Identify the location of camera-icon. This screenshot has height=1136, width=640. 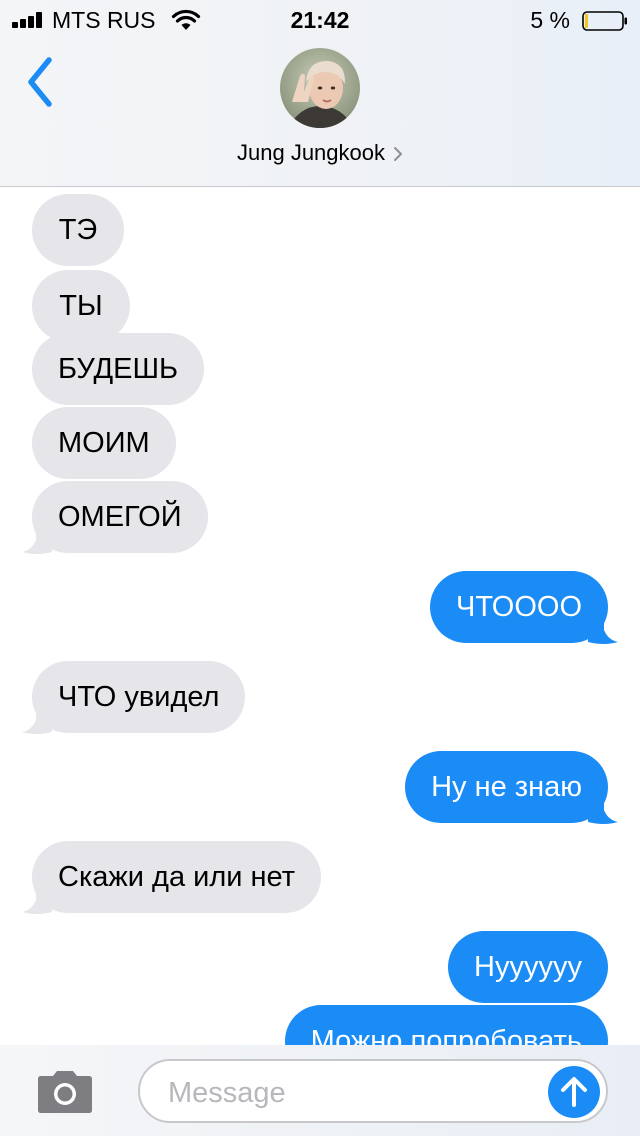
(65, 1092).